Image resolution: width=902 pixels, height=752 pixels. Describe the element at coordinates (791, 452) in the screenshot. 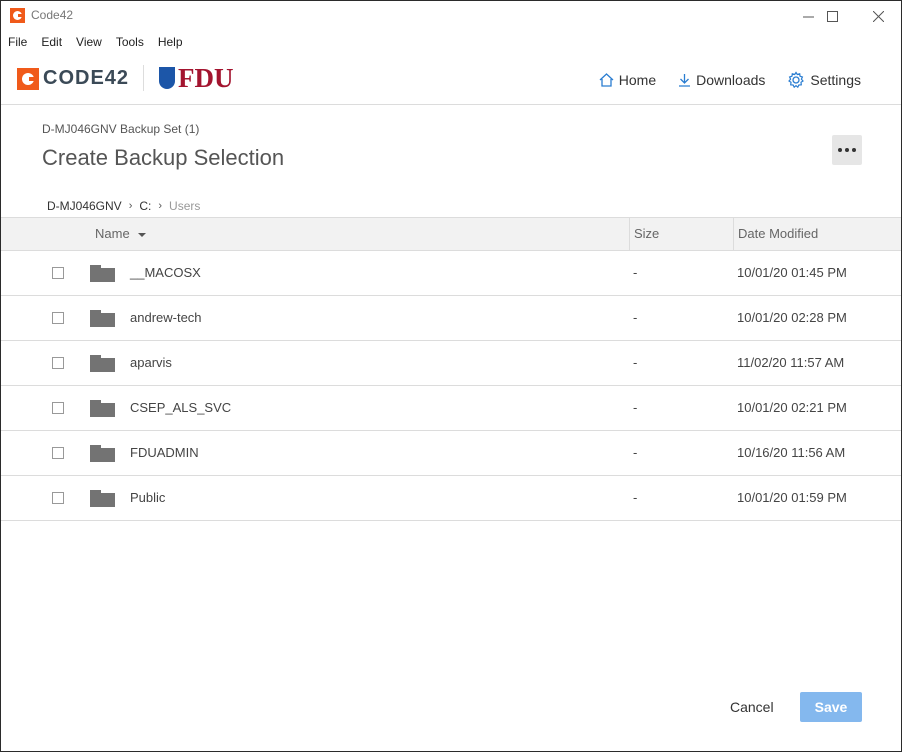

I see `cell-date: 10/16/20 11:56 AM` at that location.